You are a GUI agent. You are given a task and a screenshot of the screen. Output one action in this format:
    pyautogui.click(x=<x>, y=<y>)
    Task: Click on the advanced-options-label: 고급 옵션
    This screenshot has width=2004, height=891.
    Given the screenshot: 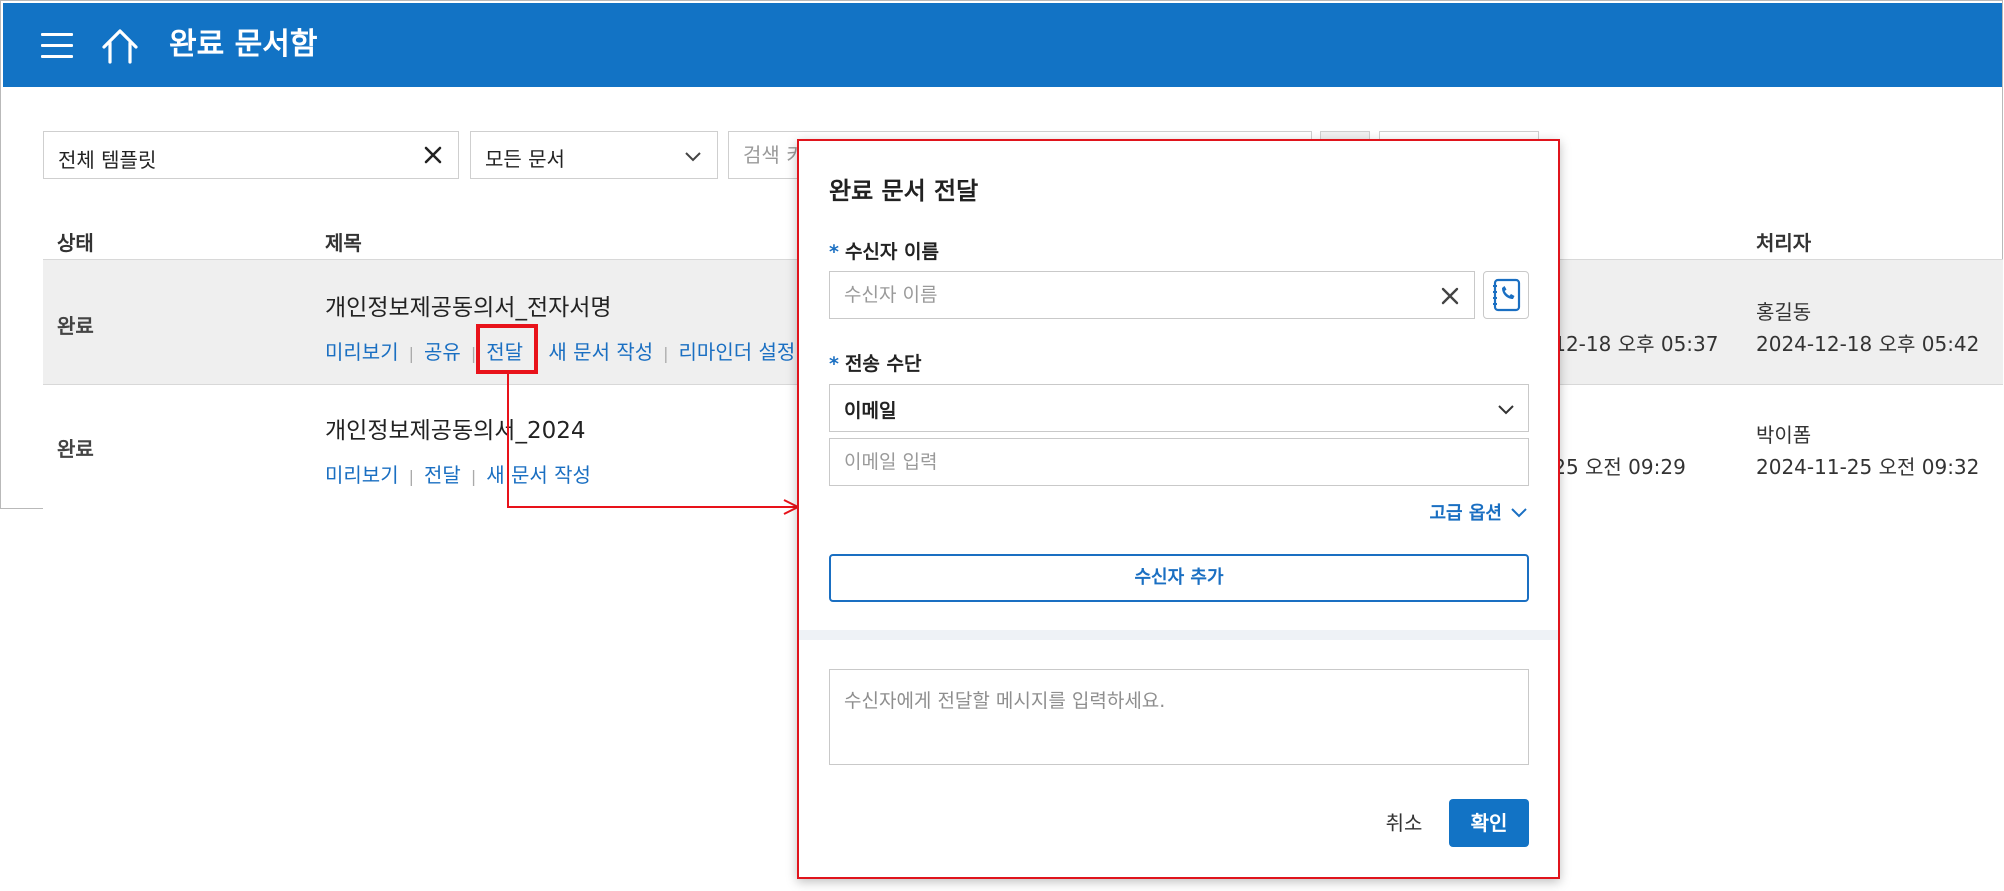 What is the action you would take?
    pyautogui.click(x=1465, y=513)
    